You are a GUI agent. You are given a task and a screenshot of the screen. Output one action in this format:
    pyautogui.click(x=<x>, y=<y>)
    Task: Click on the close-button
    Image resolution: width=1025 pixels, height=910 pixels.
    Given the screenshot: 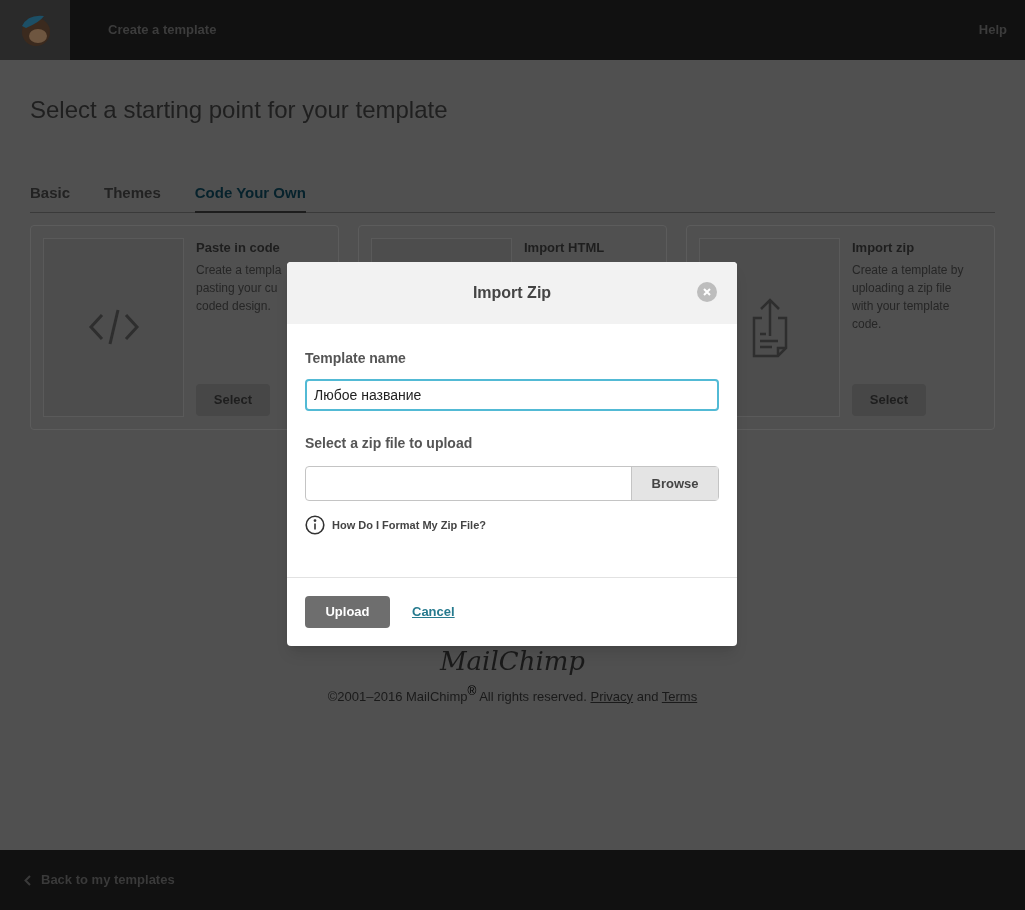 What is the action you would take?
    pyautogui.click(x=707, y=292)
    